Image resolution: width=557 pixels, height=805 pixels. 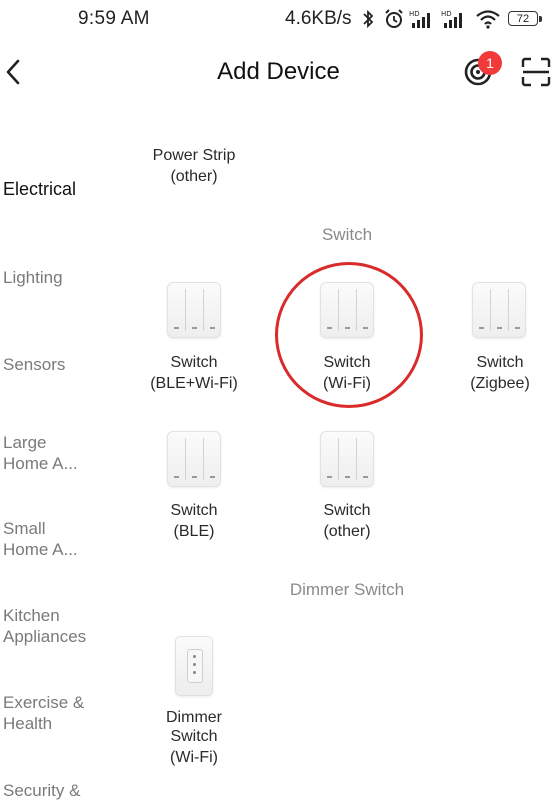 I want to click on device-power-strip-other: Power Strip (other), so click(x=194, y=166).